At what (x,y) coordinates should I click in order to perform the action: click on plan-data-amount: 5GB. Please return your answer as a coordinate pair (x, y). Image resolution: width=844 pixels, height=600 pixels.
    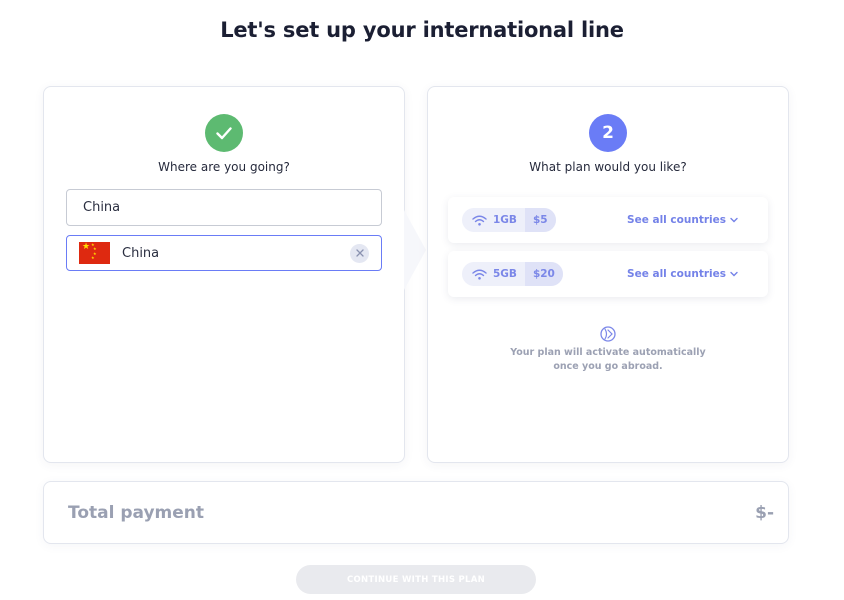
    Looking at the image, I should click on (505, 274).